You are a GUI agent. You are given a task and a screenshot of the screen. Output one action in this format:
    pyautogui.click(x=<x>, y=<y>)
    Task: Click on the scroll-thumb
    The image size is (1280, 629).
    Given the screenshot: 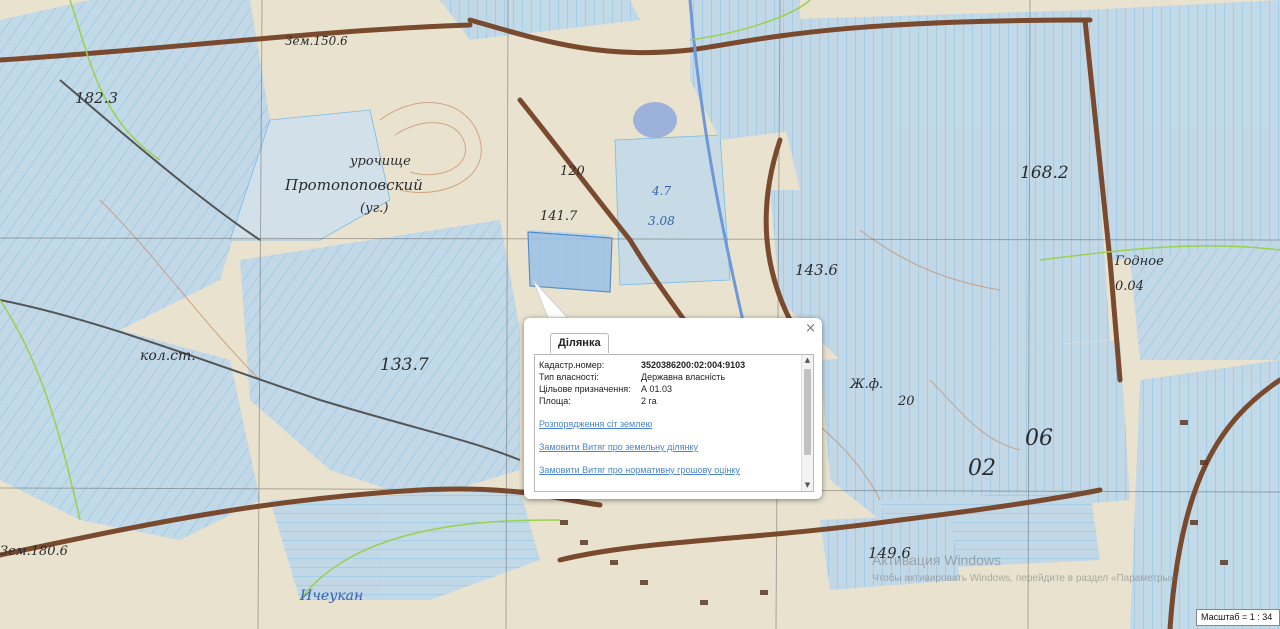 What is the action you would take?
    pyautogui.click(x=807, y=412)
    